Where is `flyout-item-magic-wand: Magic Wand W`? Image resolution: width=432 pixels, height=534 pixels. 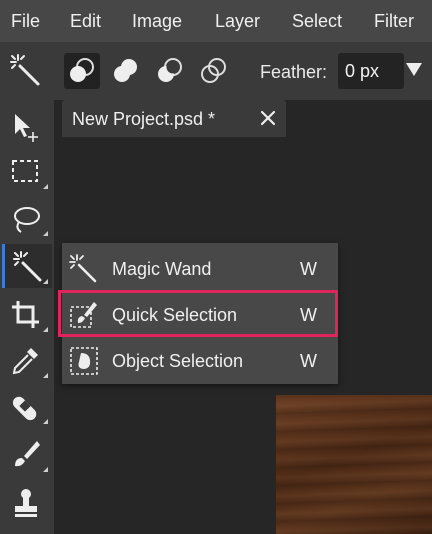 flyout-item-magic-wand: Magic Wand W is located at coordinates (200, 268).